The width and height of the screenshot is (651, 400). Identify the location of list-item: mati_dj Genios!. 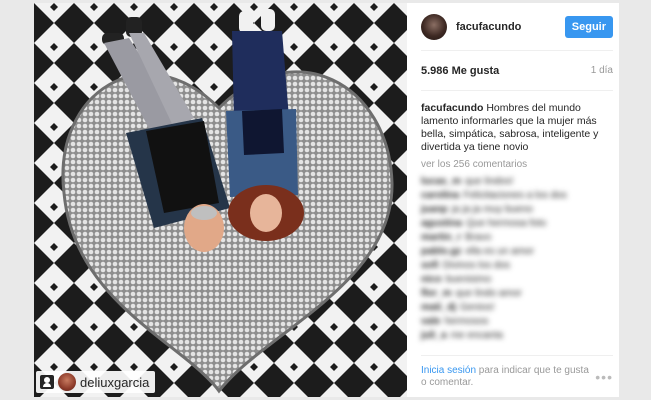
(520, 308).